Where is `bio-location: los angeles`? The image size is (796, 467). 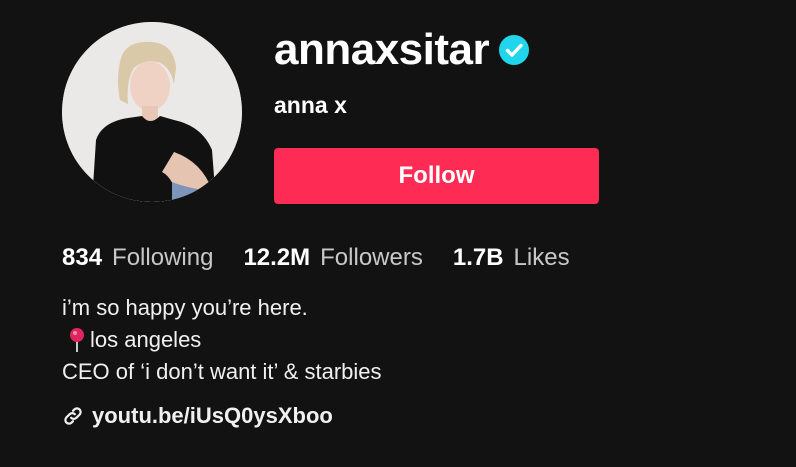 bio-location: los angeles is located at coordinates (222, 340).